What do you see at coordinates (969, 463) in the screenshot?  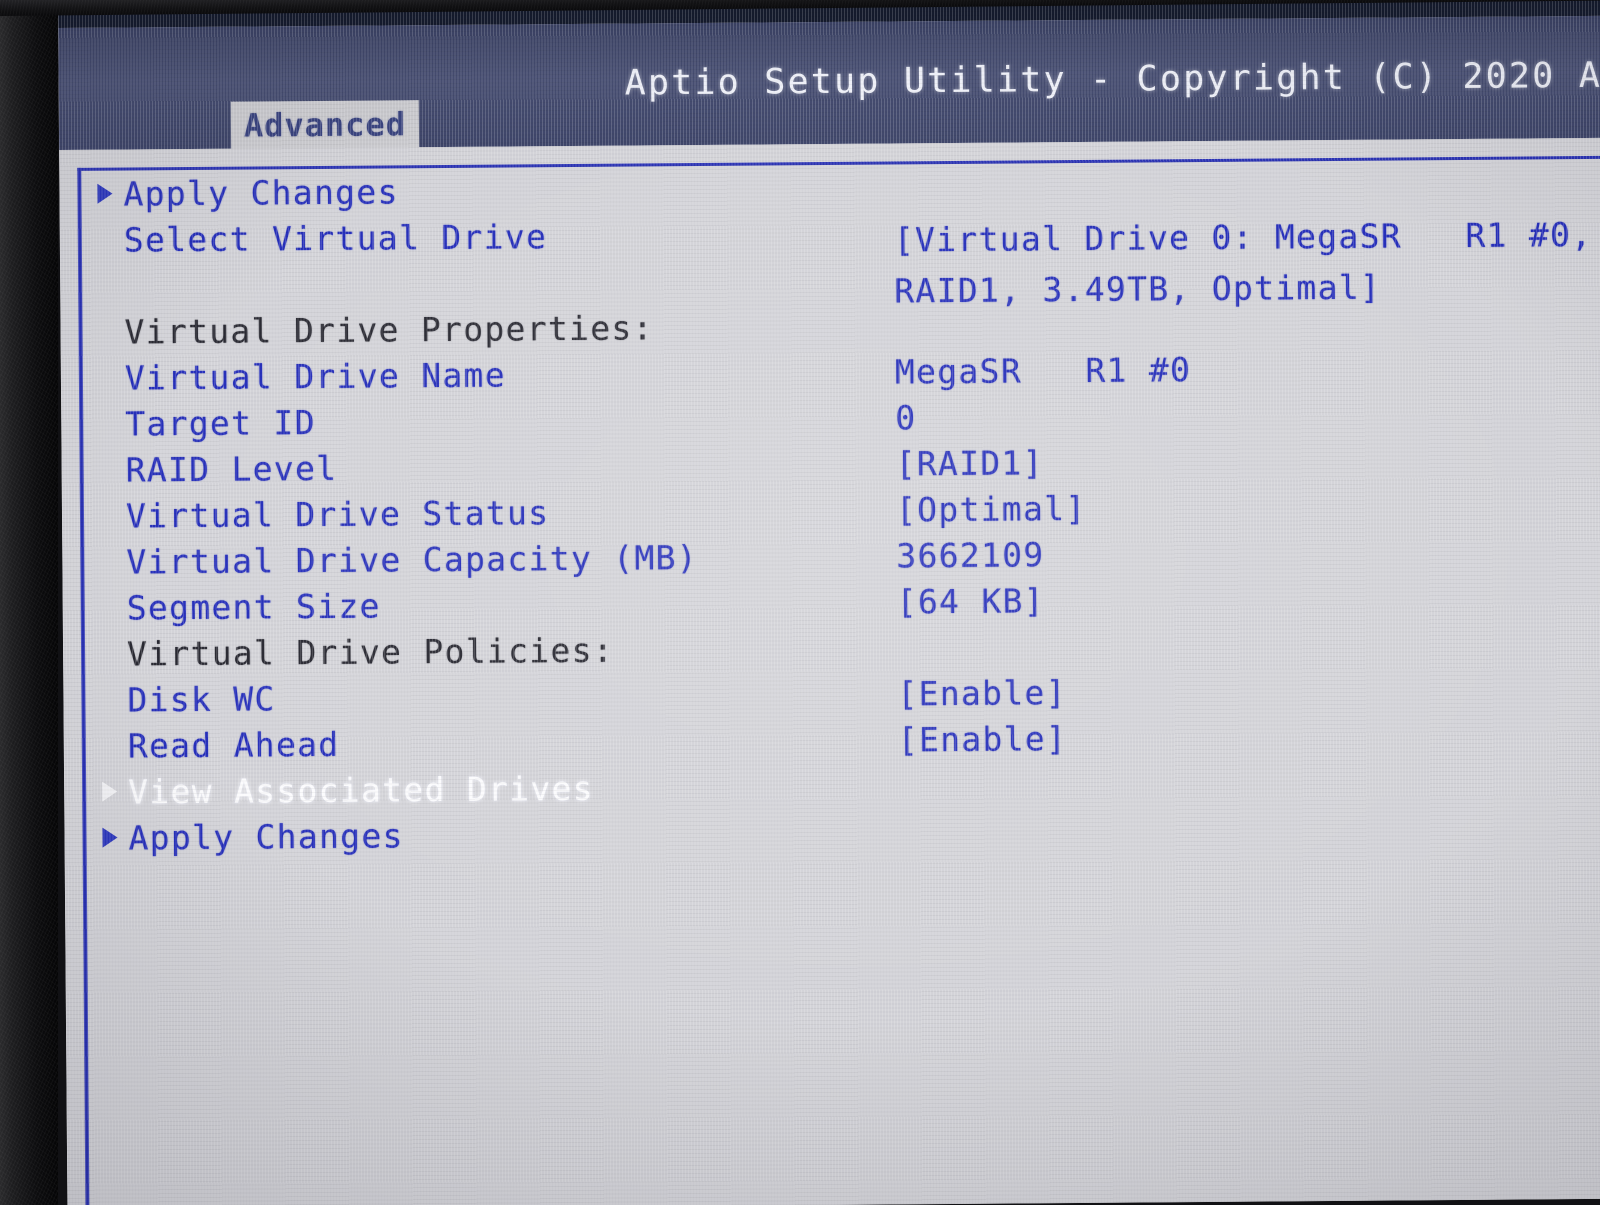 I see `menu-row-value: [RAID1]` at bounding box center [969, 463].